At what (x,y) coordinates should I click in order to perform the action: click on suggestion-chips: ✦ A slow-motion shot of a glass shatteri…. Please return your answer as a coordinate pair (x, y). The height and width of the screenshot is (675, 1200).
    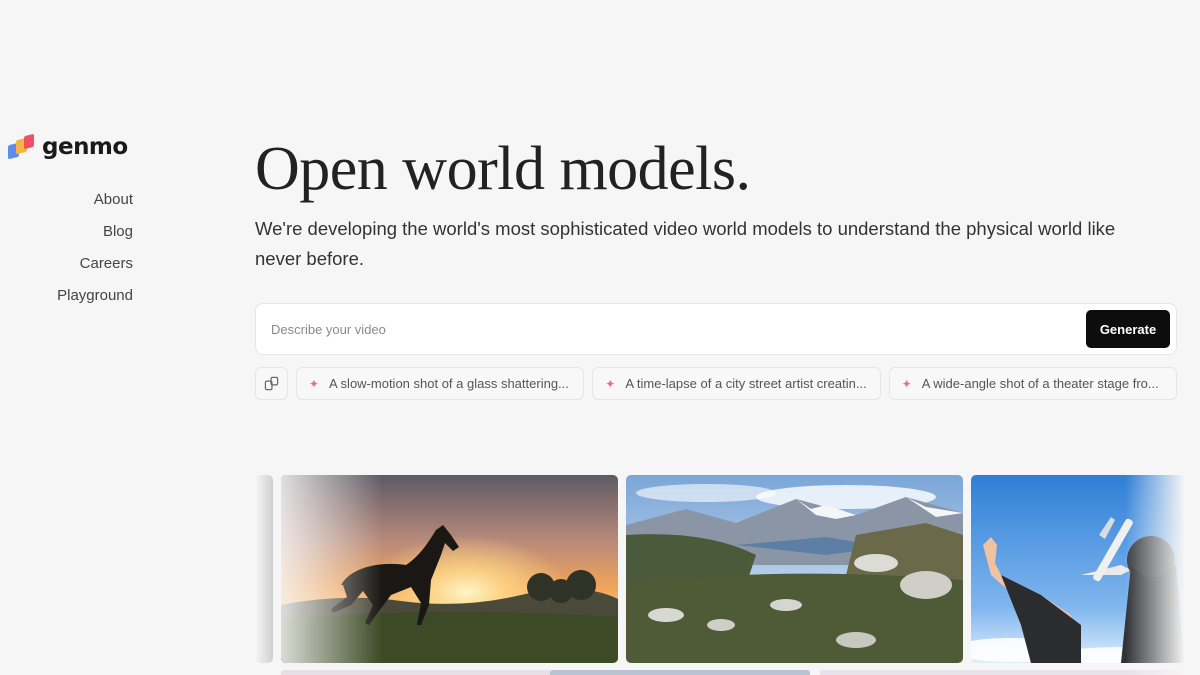
    Looking at the image, I should click on (716, 383).